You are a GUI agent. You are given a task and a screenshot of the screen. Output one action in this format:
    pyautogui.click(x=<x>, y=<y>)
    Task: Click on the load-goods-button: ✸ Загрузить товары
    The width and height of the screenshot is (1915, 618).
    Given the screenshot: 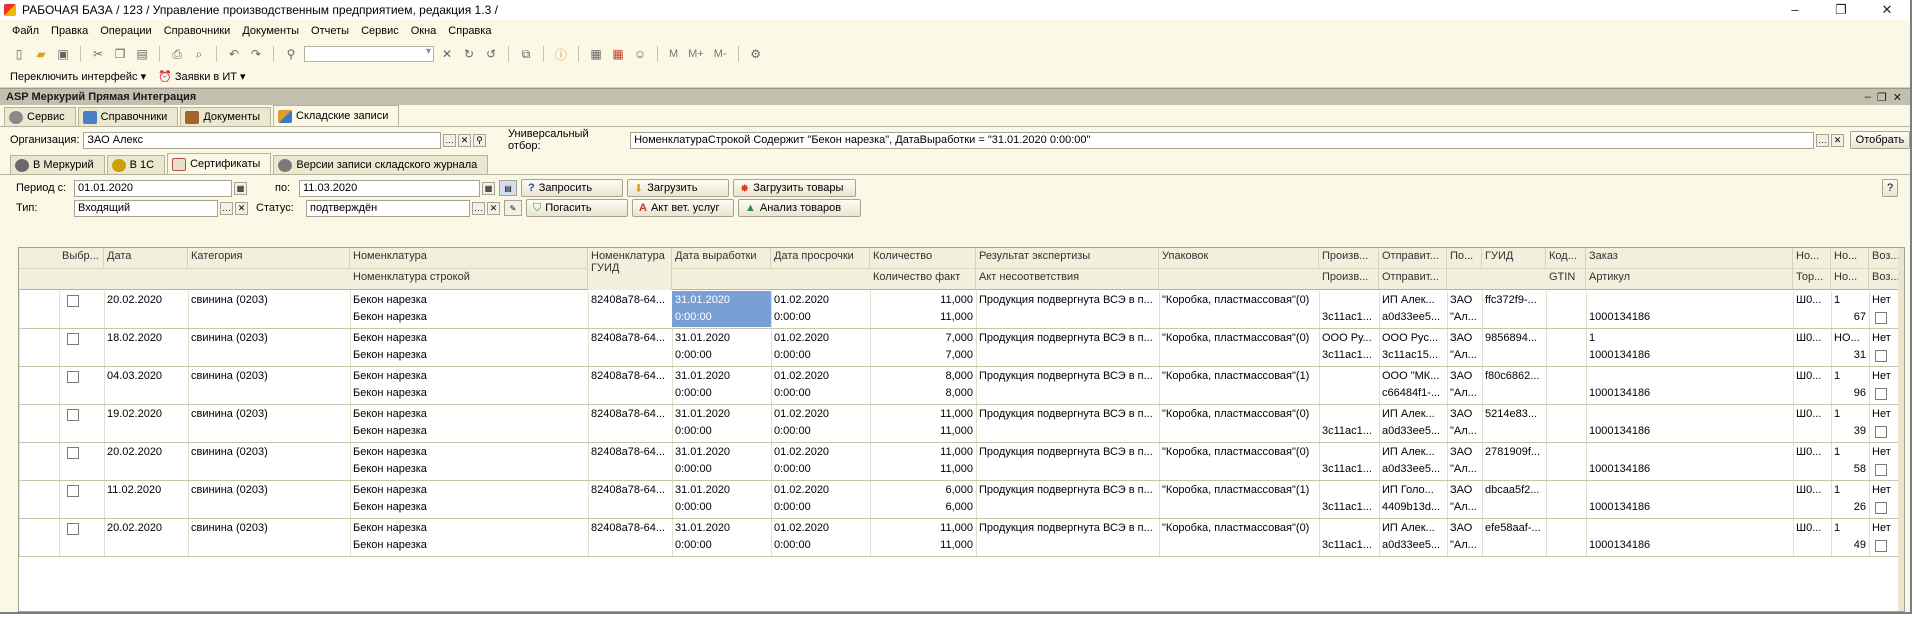 What is the action you would take?
    pyautogui.click(x=794, y=188)
    